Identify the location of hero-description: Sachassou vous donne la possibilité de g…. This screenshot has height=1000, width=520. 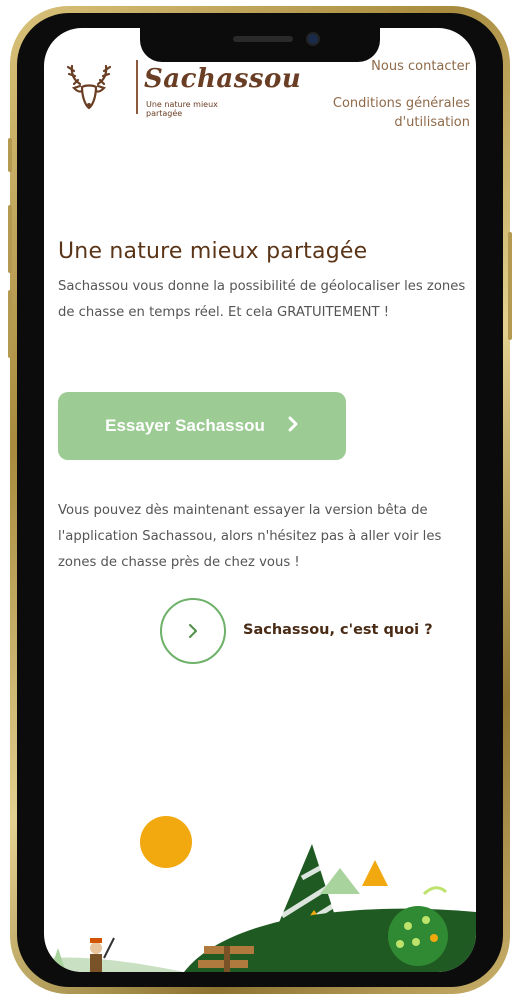
(262, 299).